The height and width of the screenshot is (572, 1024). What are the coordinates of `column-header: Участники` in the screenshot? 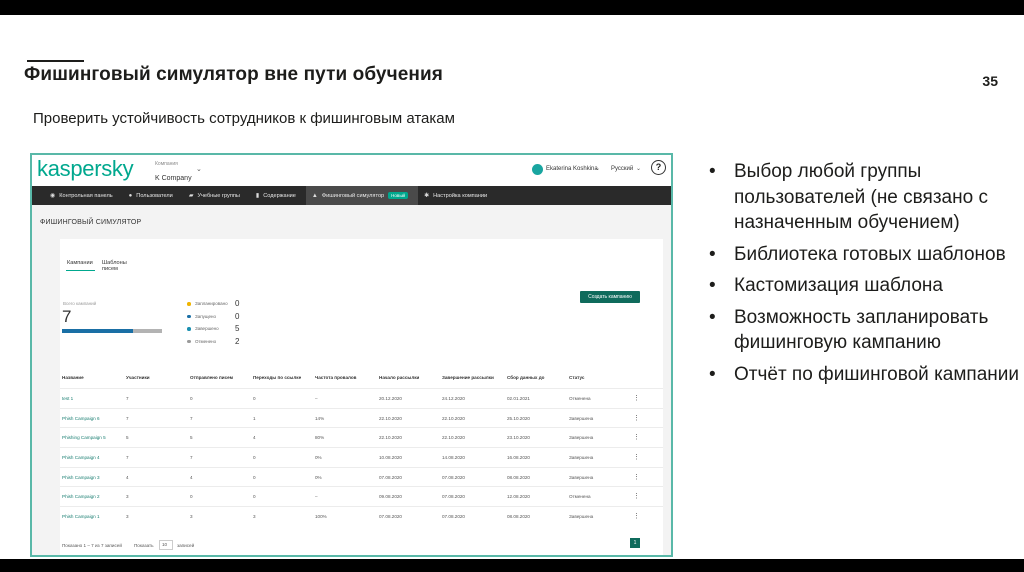 It's located at (138, 377).